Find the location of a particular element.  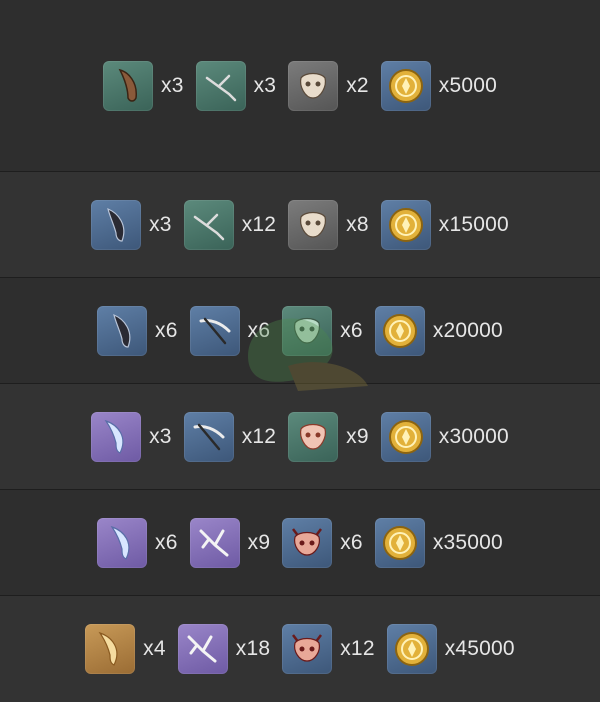

gold-fang-icon is located at coordinates (110, 649).